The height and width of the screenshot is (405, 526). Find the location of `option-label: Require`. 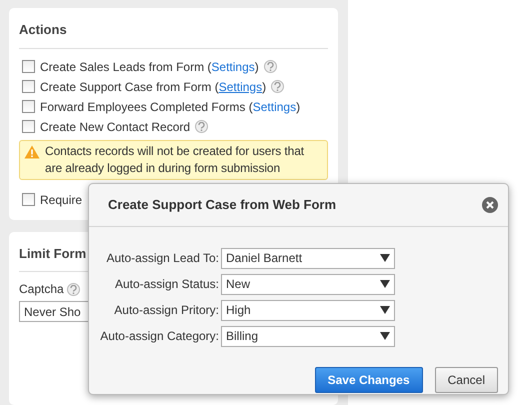

option-label: Require is located at coordinates (61, 200).